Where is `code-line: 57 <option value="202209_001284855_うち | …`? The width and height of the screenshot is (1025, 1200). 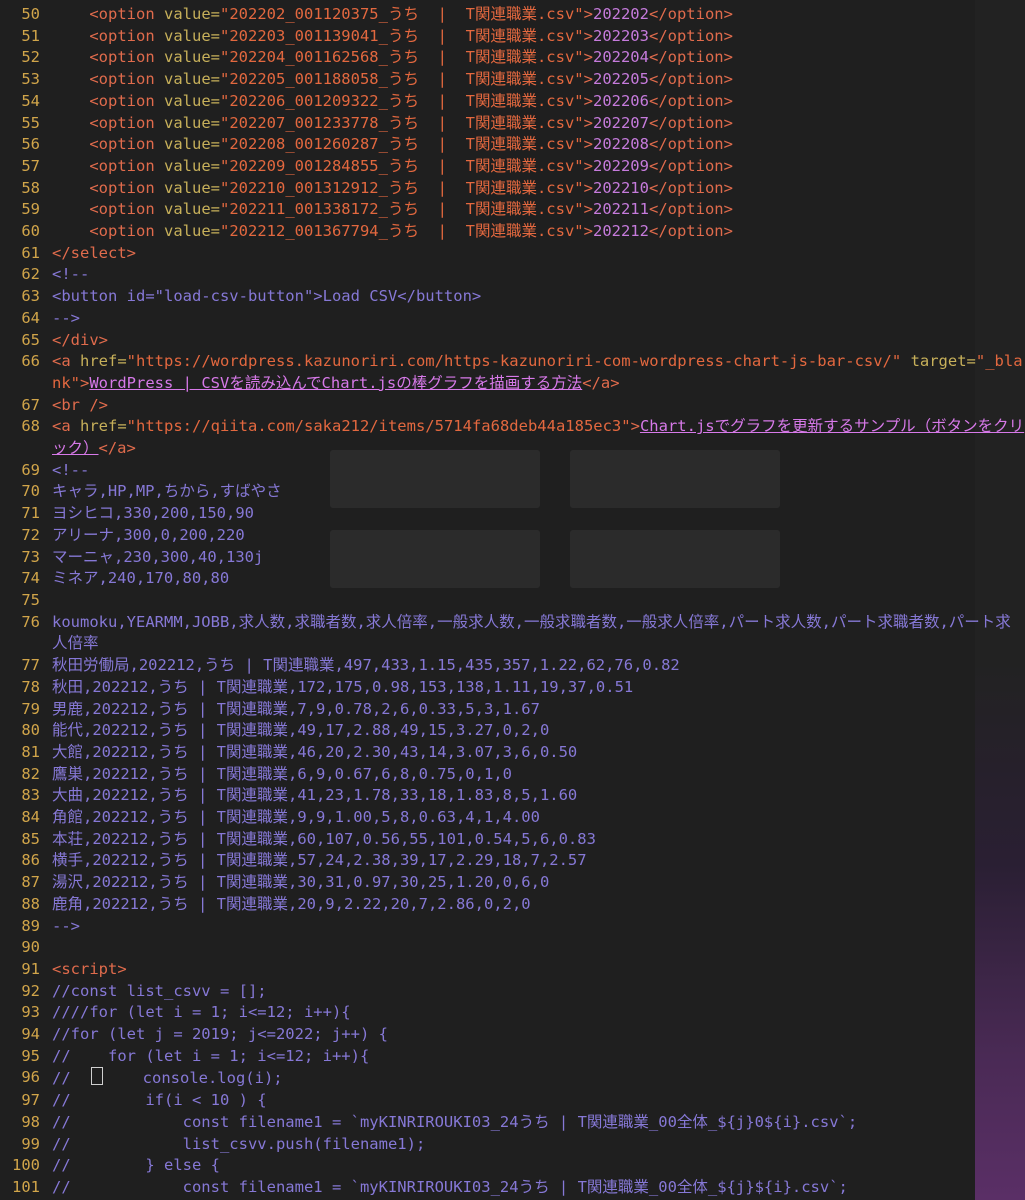 code-line: 57 <option value="202209_001284855_うち | … is located at coordinates (512, 167).